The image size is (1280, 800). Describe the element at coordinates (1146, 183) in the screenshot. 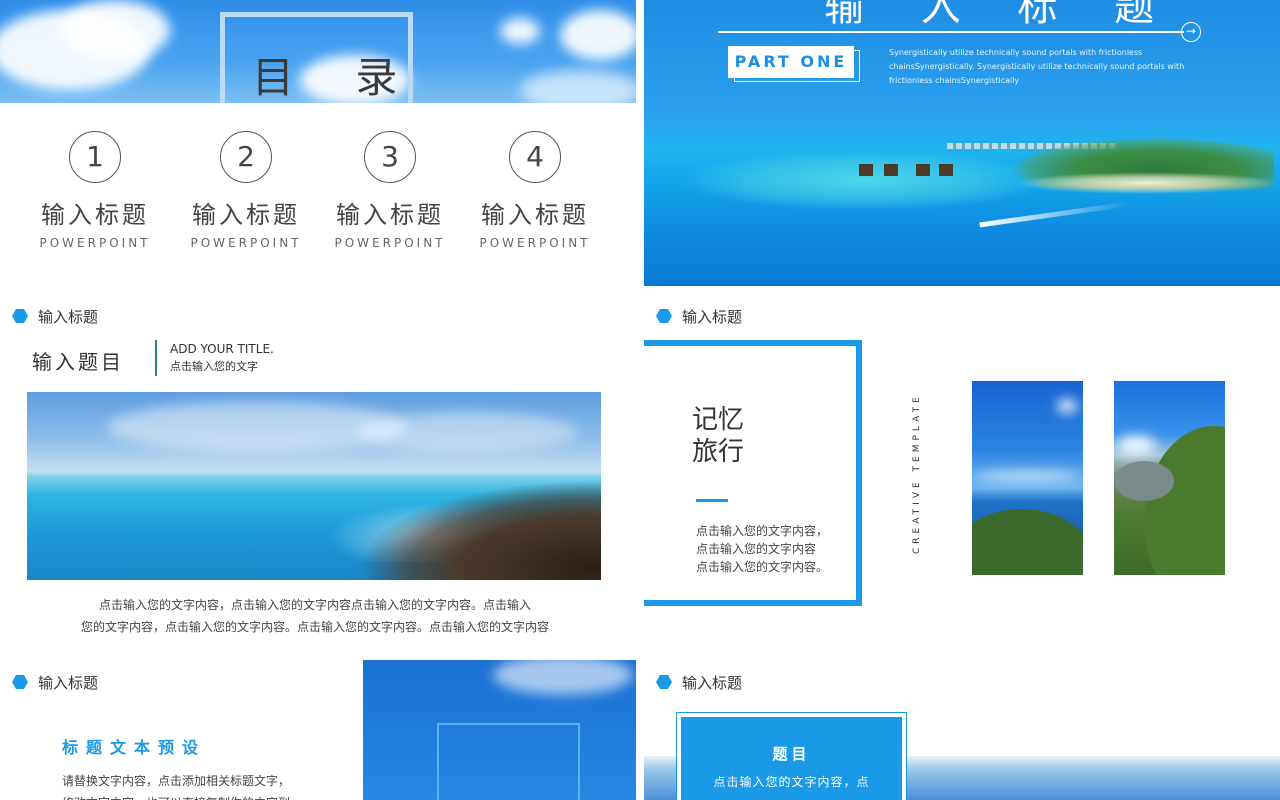

I see `beach-shape` at that location.